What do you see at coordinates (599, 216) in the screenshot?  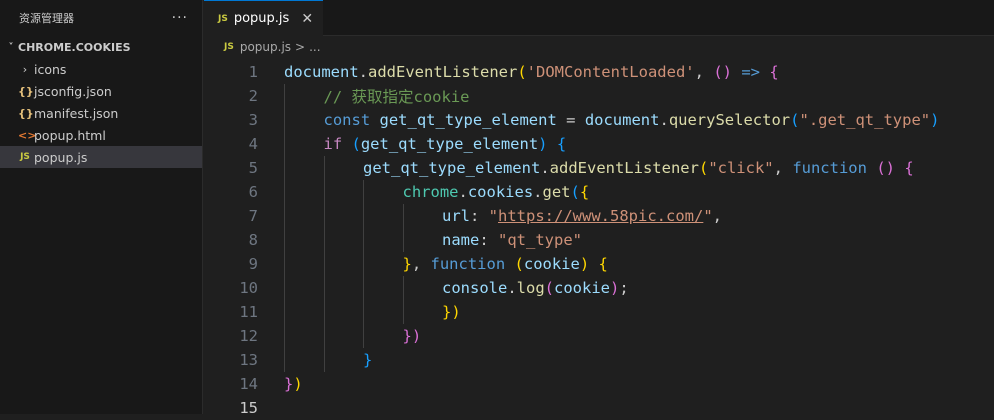 I see `code-line: 7 url: "https://www.58pic.com/",` at bounding box center [599, 216].